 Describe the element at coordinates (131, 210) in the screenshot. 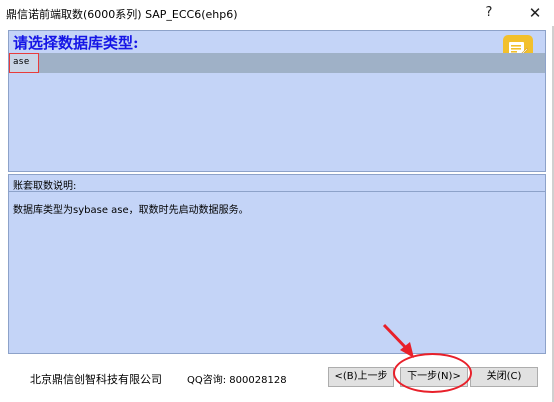

I see `description-text: 数据库类型为sybase ase，取数时先启动数据服务。` at that location.